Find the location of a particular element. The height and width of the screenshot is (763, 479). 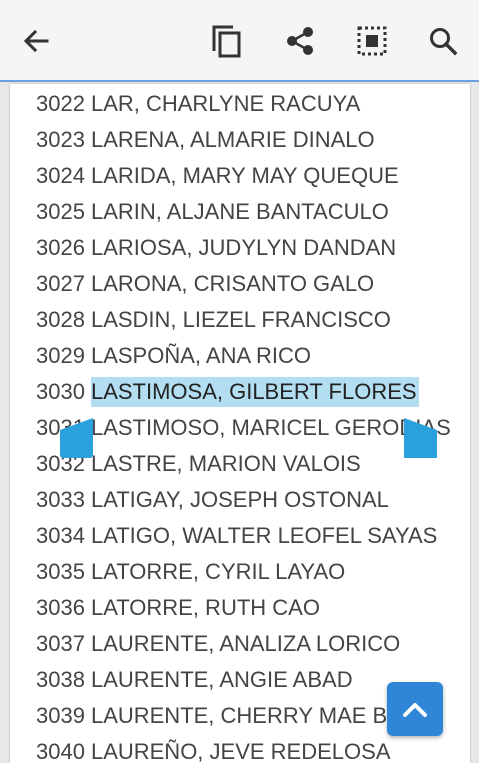

item-name: LATORRE, RUTH CAO is located at coordinates (205, 607).